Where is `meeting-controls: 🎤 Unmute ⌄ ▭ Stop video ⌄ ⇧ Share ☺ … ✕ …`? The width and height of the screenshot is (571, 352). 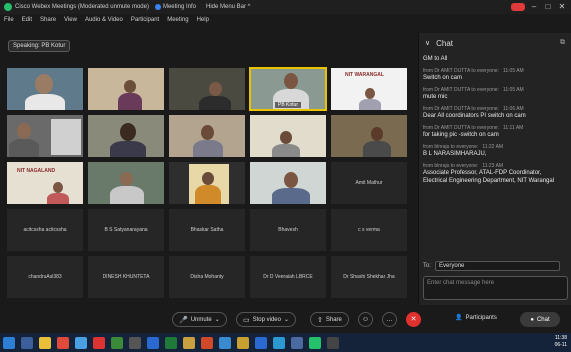
meeting-controls: 🎤 Unmute ⌄ ▭ Stop video ⌄ ⇧ Share ☺ … ✕ … is located at coordinates (285, 319).